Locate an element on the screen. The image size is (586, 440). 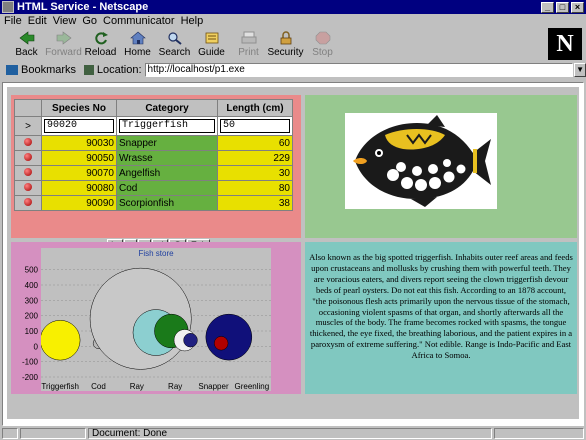
forward-arrow-icon is located at coordinates (64, 38).